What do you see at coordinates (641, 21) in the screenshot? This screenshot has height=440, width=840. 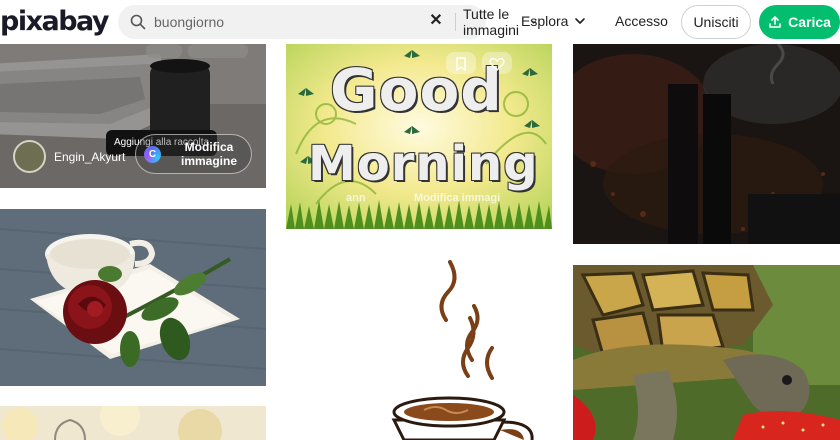 I see `login-link: Accesso` at bounding box center [641, 21].